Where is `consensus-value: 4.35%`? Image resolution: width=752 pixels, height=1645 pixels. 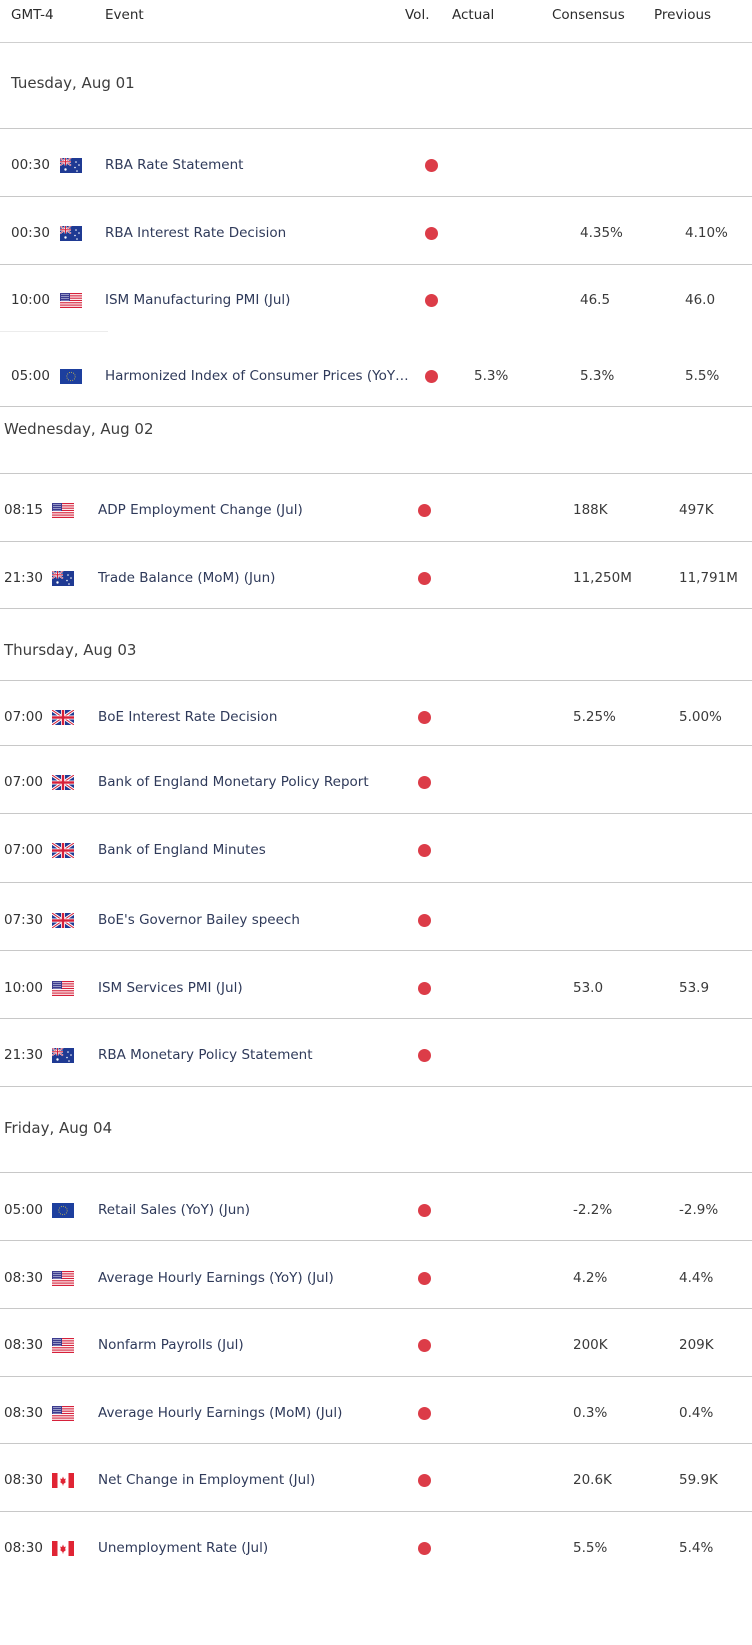 consensus-value: 4.35% is located at coordinates (601, 233).